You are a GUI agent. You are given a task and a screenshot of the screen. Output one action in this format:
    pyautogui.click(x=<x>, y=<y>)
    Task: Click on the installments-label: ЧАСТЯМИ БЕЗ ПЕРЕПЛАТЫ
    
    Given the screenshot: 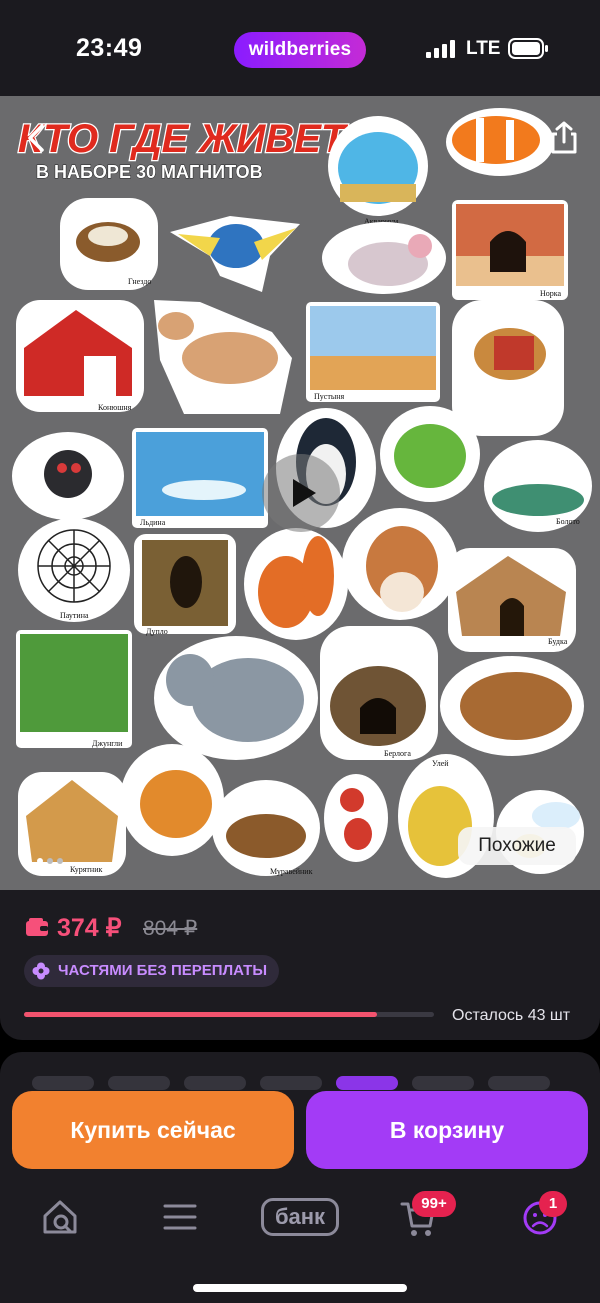 What is the action you would take?
    pyautogui.click(x=163, y=970)
    